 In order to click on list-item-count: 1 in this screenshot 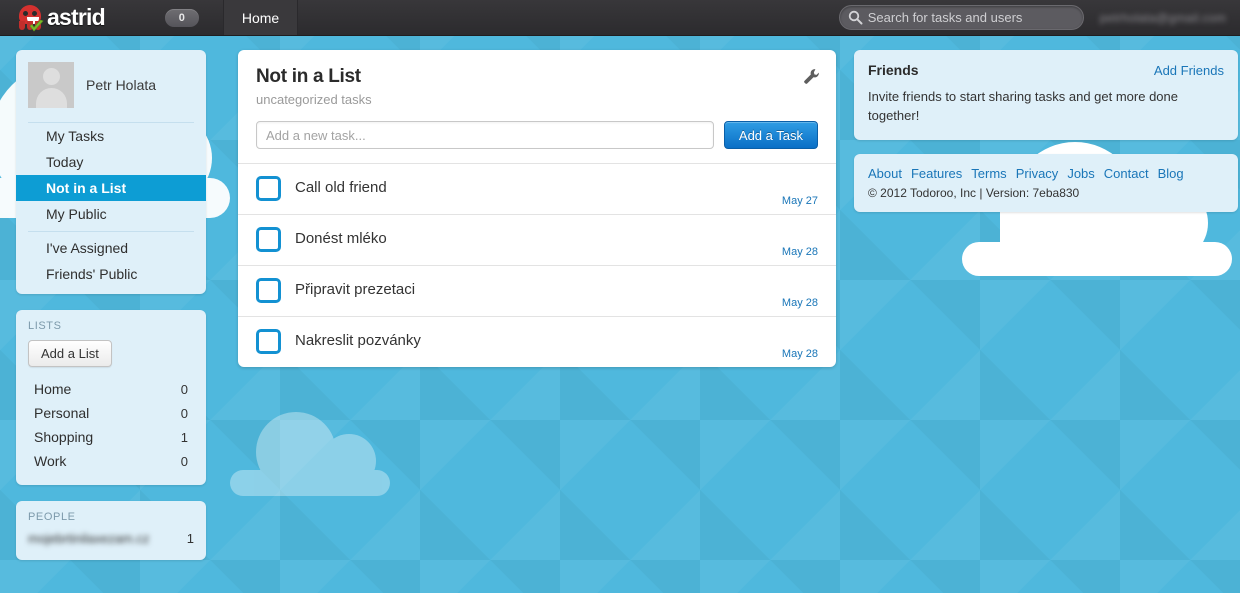, I will do `click(184, 437)`.